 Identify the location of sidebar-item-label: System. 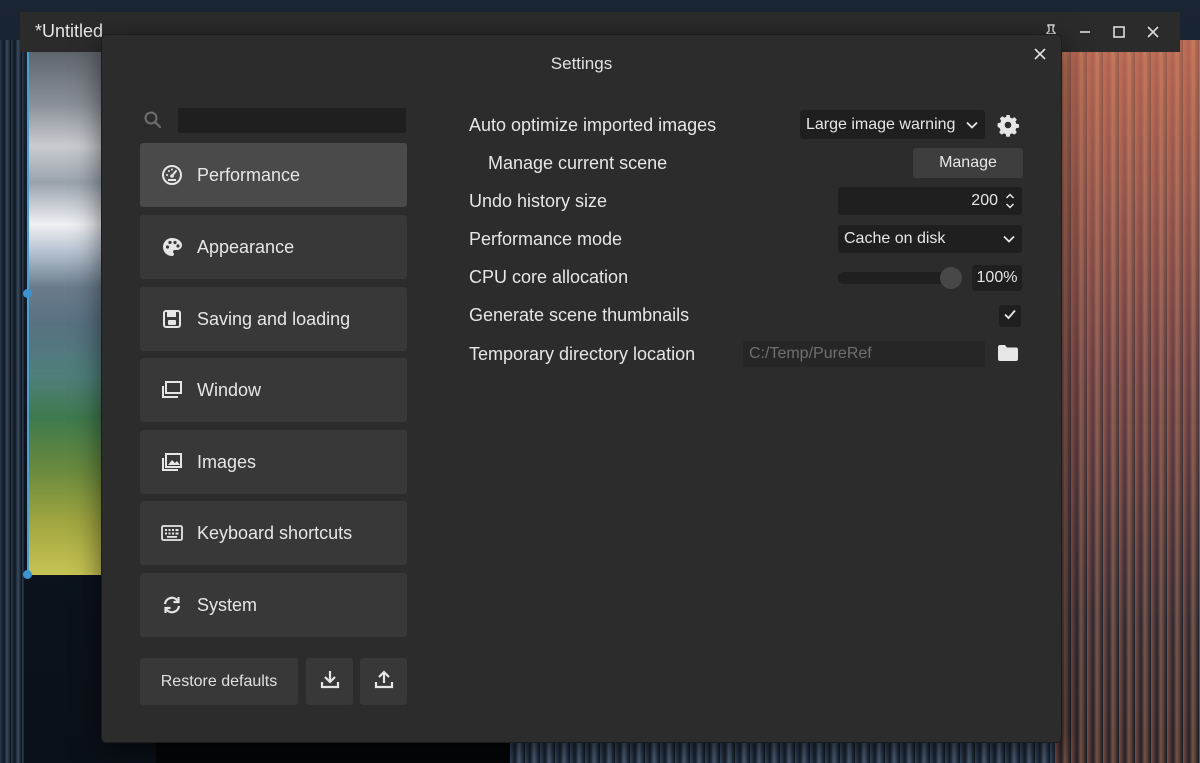
(227, 604).